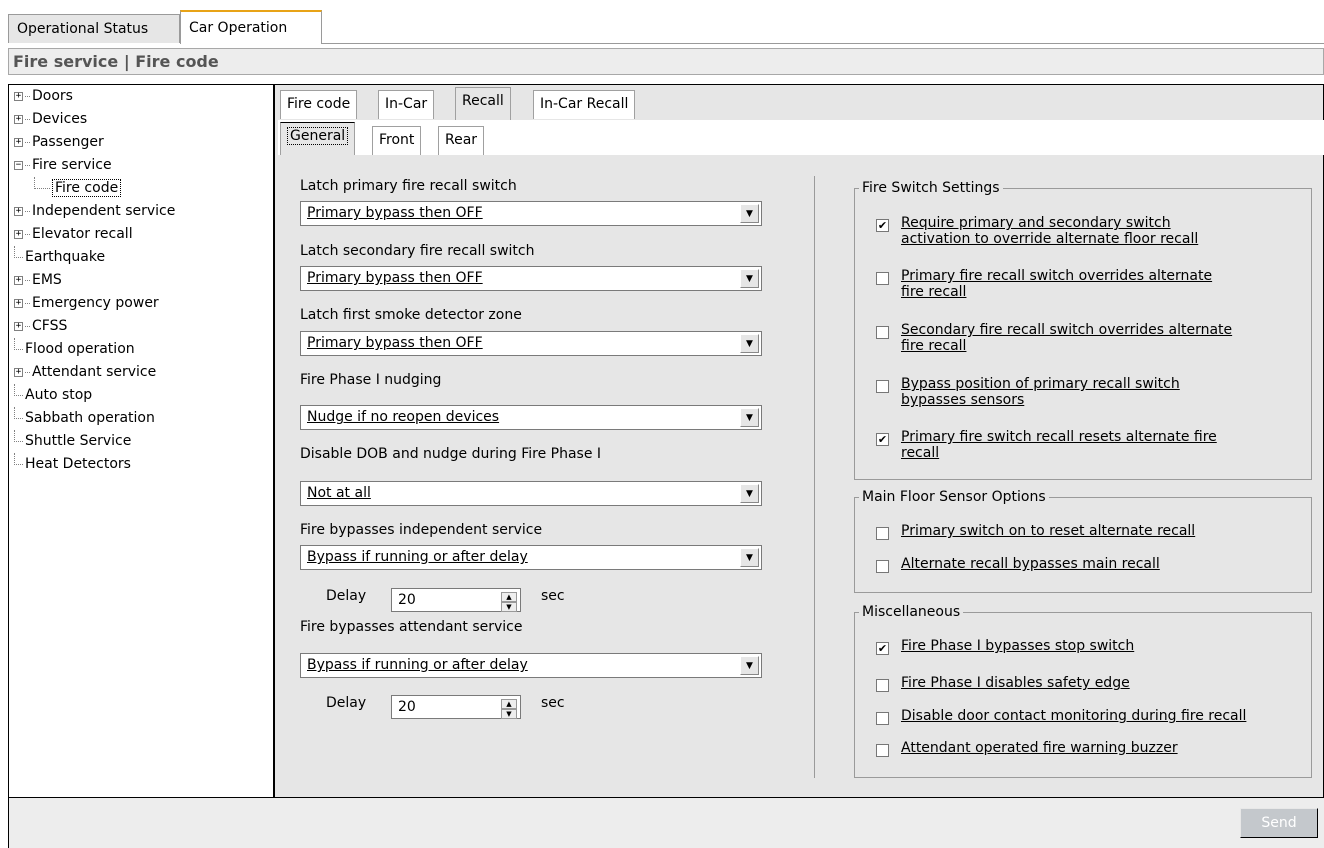 The image size is (1324, 848). I want to click on select-value: Primary bypass then OFF, so click(395, 343).